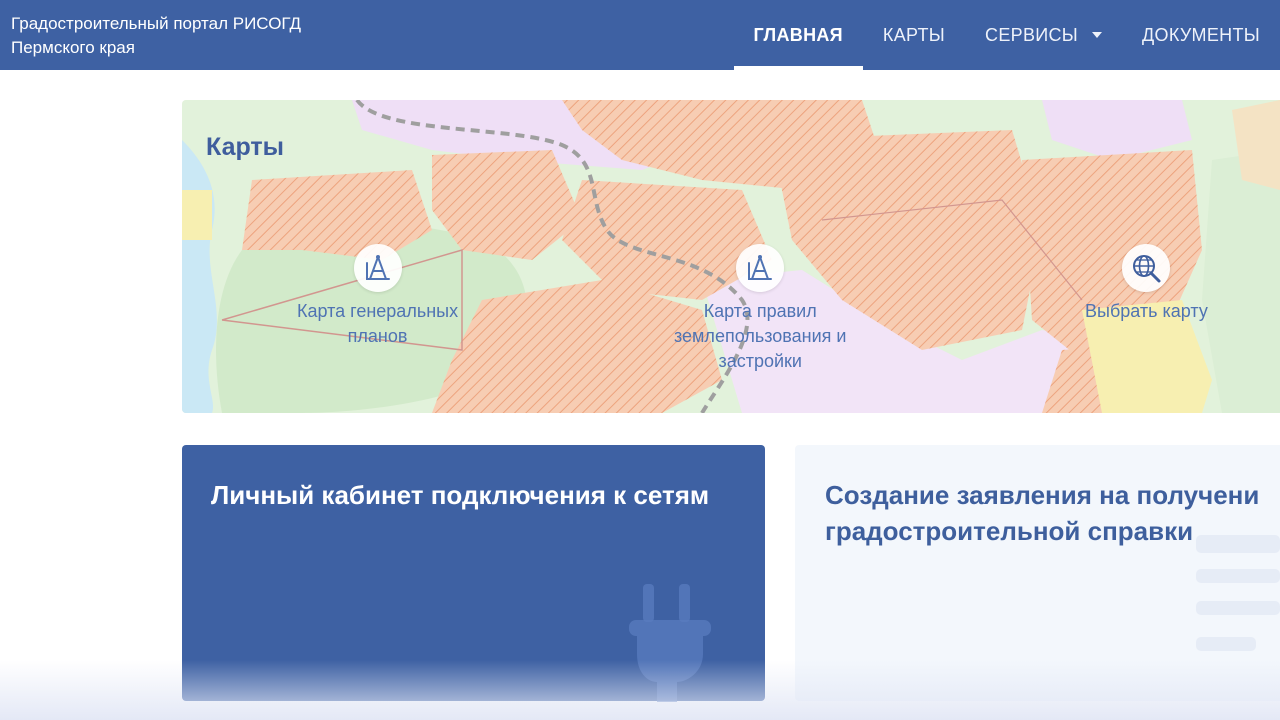  I want to click on nav-item-home-label: ГЛАВНАЯ, so click(798, 34).